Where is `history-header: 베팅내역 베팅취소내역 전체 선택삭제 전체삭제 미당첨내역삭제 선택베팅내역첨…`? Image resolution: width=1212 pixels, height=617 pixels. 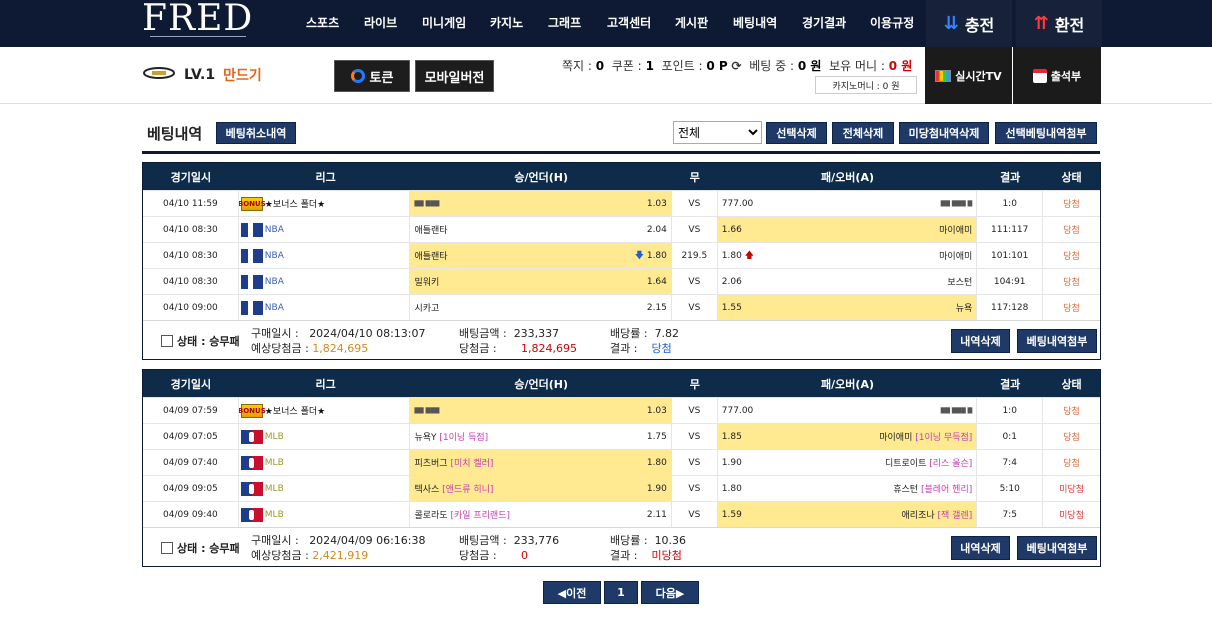 history-header: 베팅내역 베팅취소내역 전체 선택삭제 전체삭제 미당첨내역삭제 선택베팅내역첨… is located at coordinates (621, 137).